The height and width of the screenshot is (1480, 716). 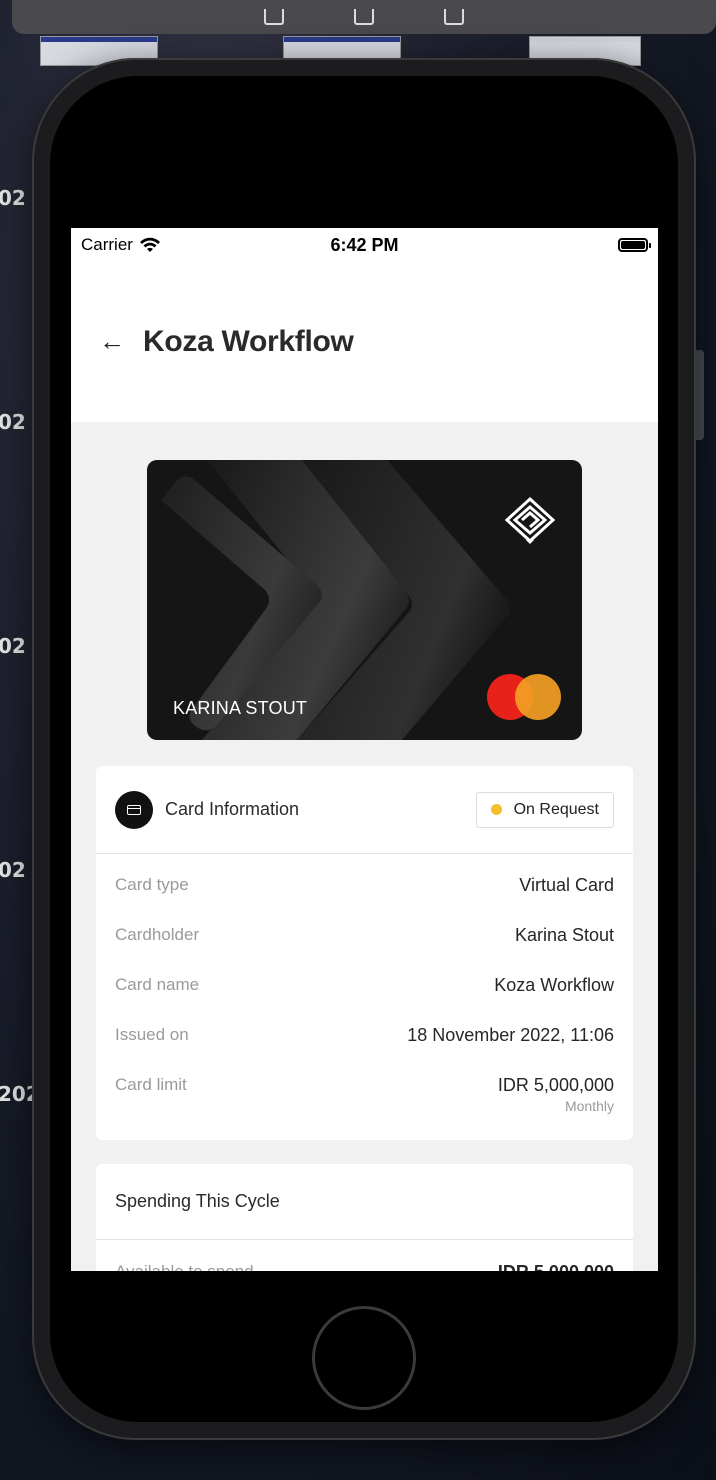 I want to click on card-information-header: Card Information On Request, so click(x=364, y=810).